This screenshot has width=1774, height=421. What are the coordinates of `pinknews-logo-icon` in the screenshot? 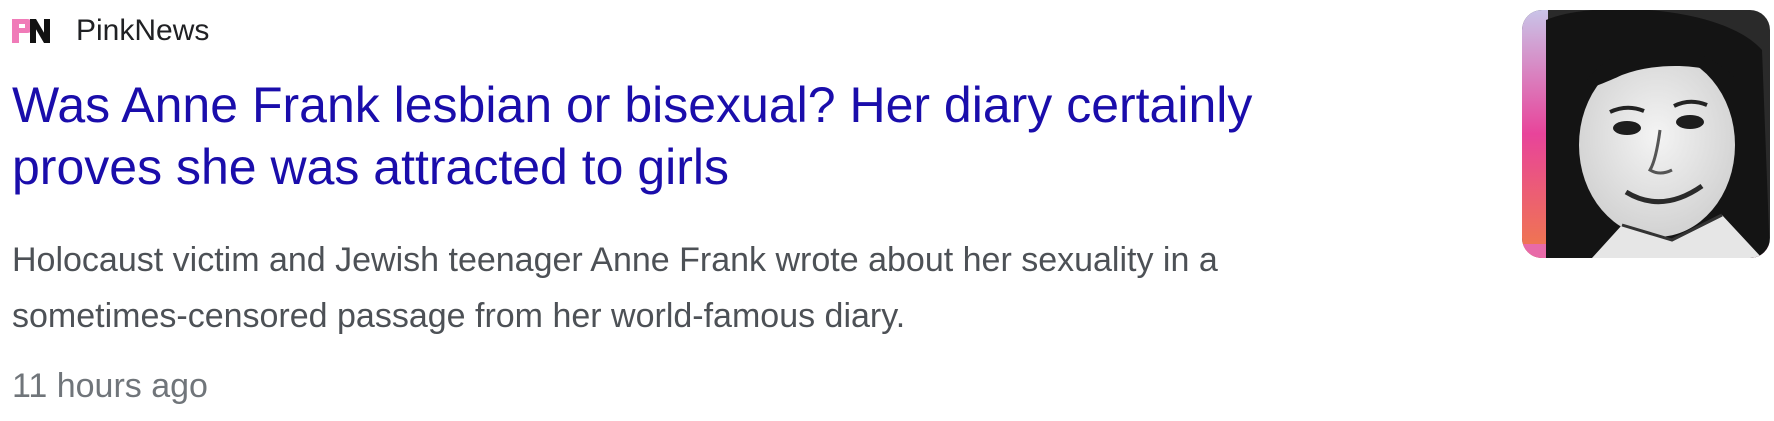 It's located at (32, 31).